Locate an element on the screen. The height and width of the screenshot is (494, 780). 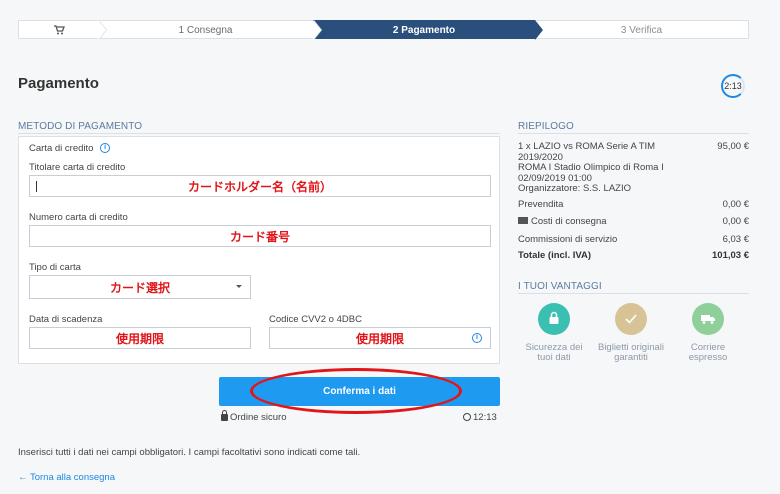
cvv-label: Codice CVV2 o 4DBC is located at coordinates (315, 319).